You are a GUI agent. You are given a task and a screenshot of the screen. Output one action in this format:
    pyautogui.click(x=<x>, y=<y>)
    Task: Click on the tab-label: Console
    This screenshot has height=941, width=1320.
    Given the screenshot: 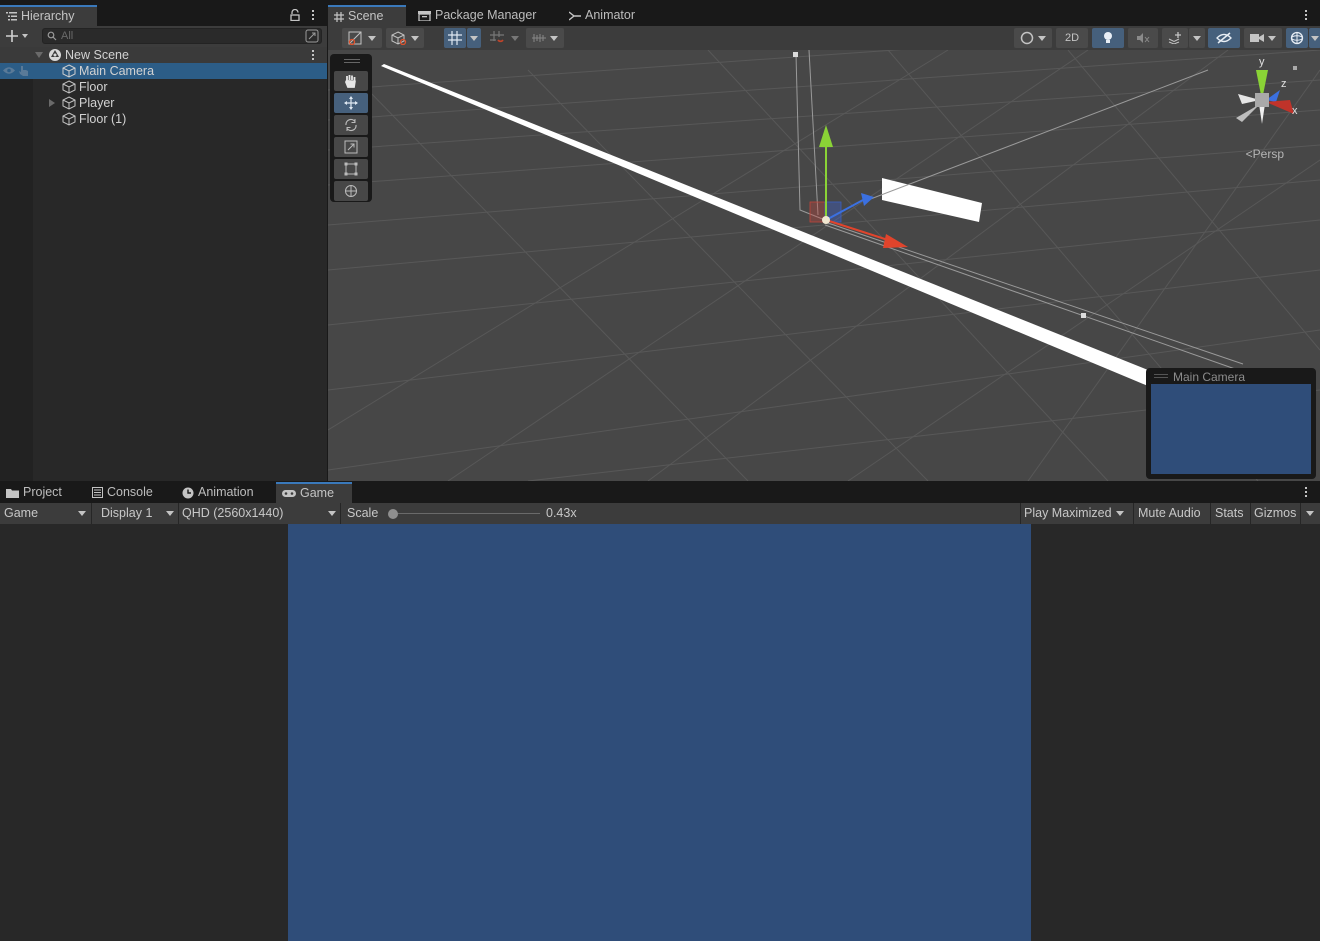 What is the action you would take?
    pyautogui.click(x=130, y=492)
    